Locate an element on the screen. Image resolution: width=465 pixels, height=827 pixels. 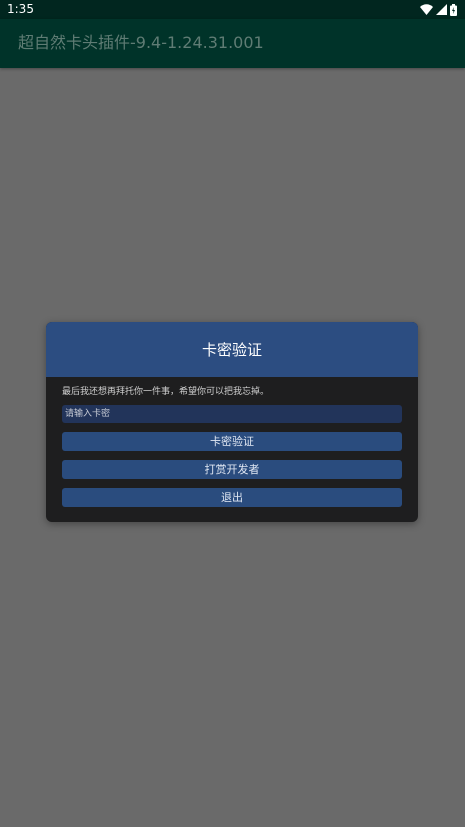
app-bar: 超自然卡头插件-9.4-1.24.31.001 is located at coordinates (232, 43).